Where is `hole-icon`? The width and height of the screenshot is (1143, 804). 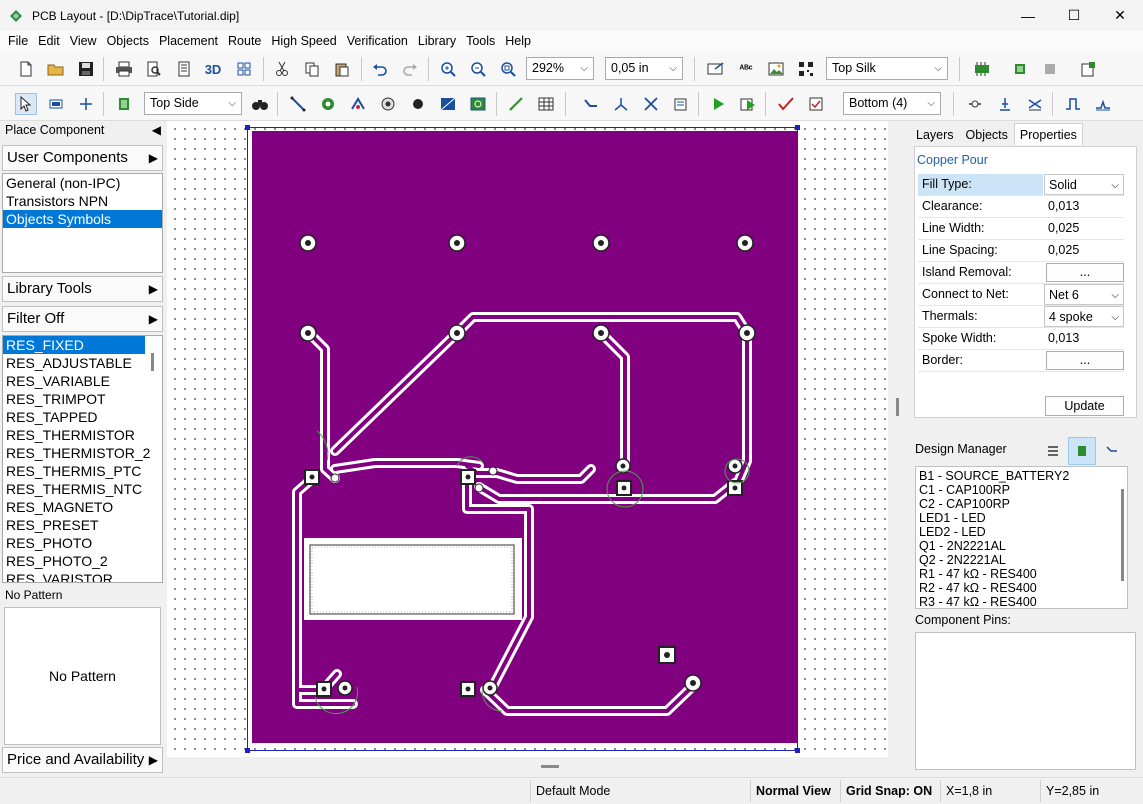
hole-icon is located at coordinates (418, 104).